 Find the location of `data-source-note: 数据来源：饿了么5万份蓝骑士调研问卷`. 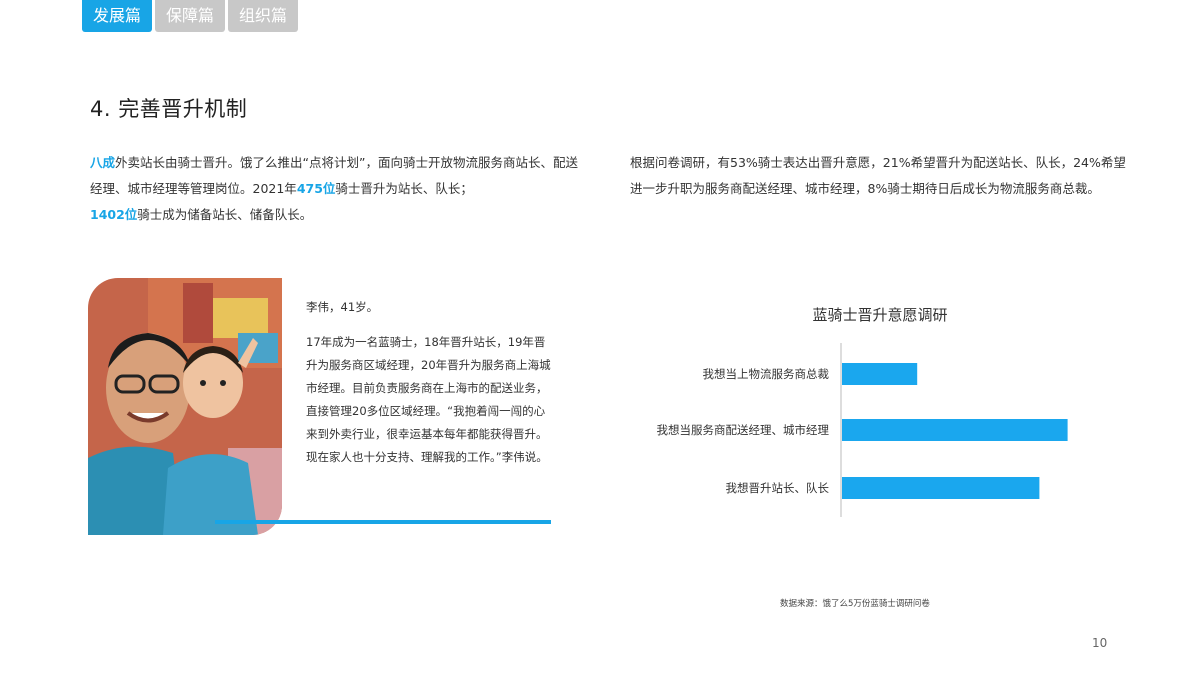

data-source-note: 数据来源：饿了么5万份蓝骑士调研问卷 is located at coordinates (855, 604).